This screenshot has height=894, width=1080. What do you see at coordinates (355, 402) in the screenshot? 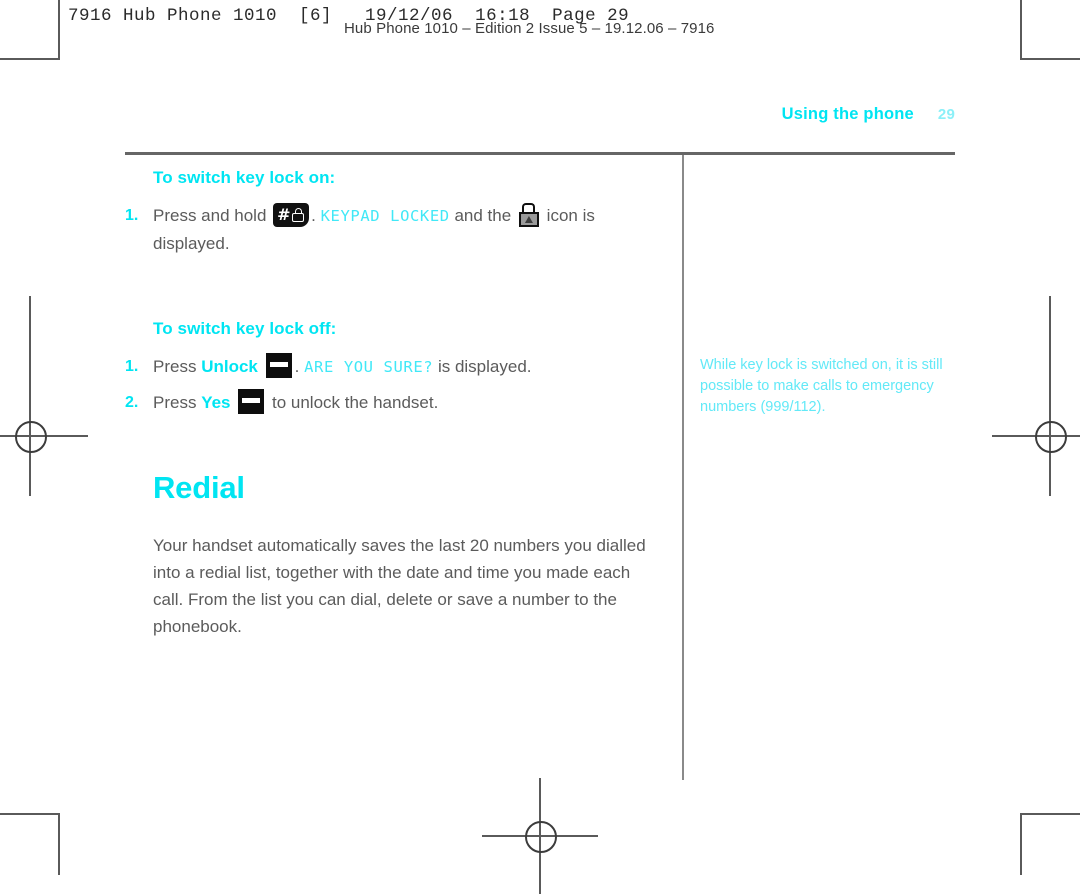
I see `step-text-end: to unlock the handset.` at bounding box center [355, 402].